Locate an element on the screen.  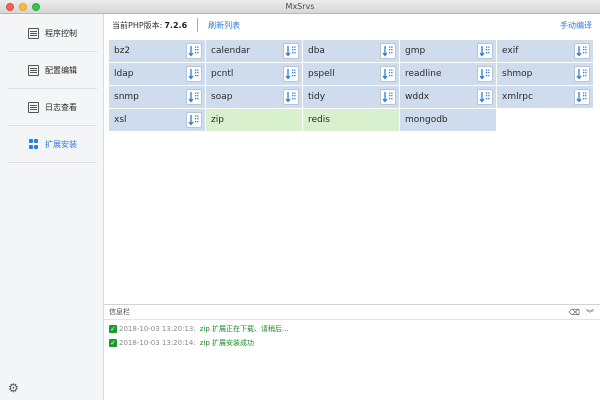
sidebar-item-extensions: 扩展安装 is located at coordinates (52, 145).